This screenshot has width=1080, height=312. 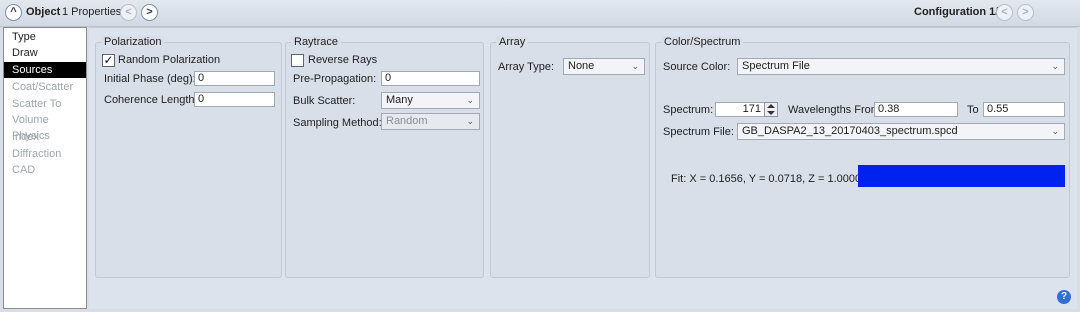 What do you see at coordinates (45, 70) in the screenshot?
I see `sidebar-item-sources: Sources` at bounding box center [45, 70].